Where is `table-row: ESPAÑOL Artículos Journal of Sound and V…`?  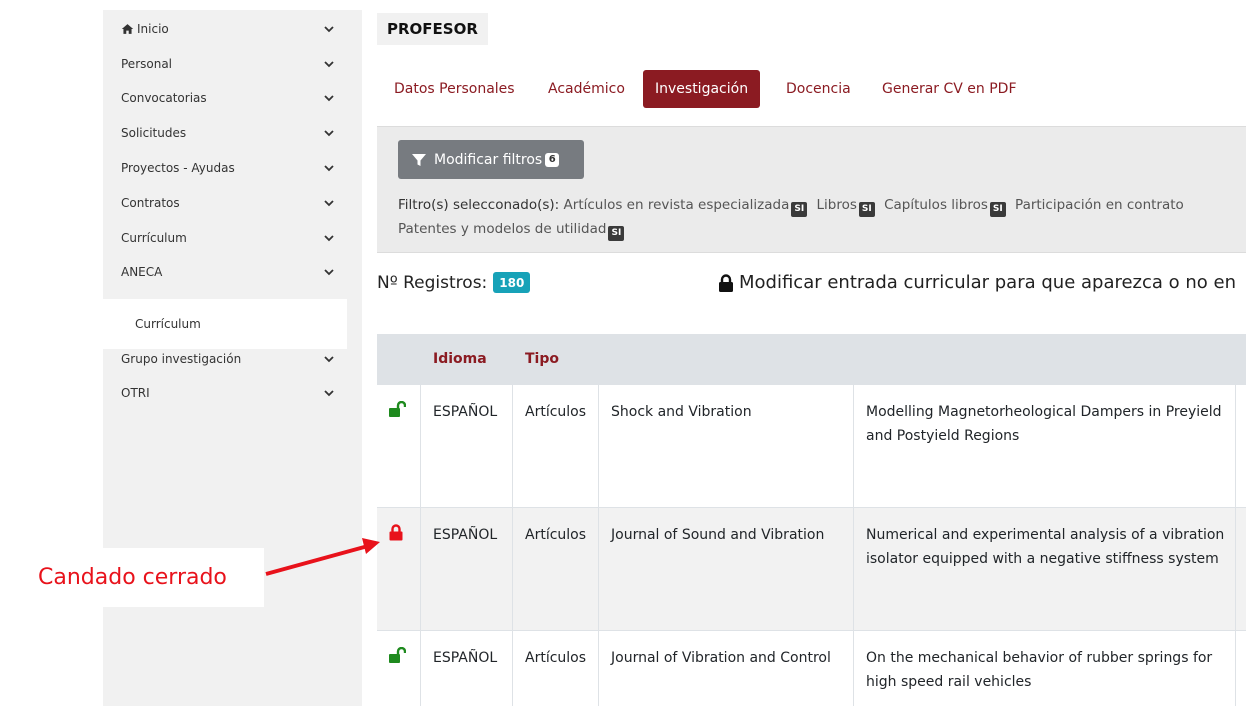
table-row: ESPAÑOL Artículos Journal of Sound and V… is located at coordinates (811, 568).